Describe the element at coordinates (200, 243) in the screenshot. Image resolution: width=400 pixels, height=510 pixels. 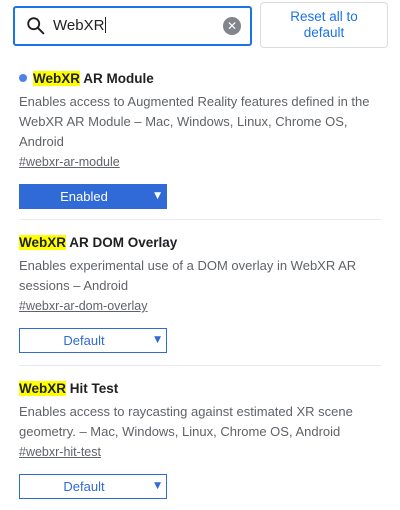
I see `flag-title: WebXR AR DOM Overlay` at that location.